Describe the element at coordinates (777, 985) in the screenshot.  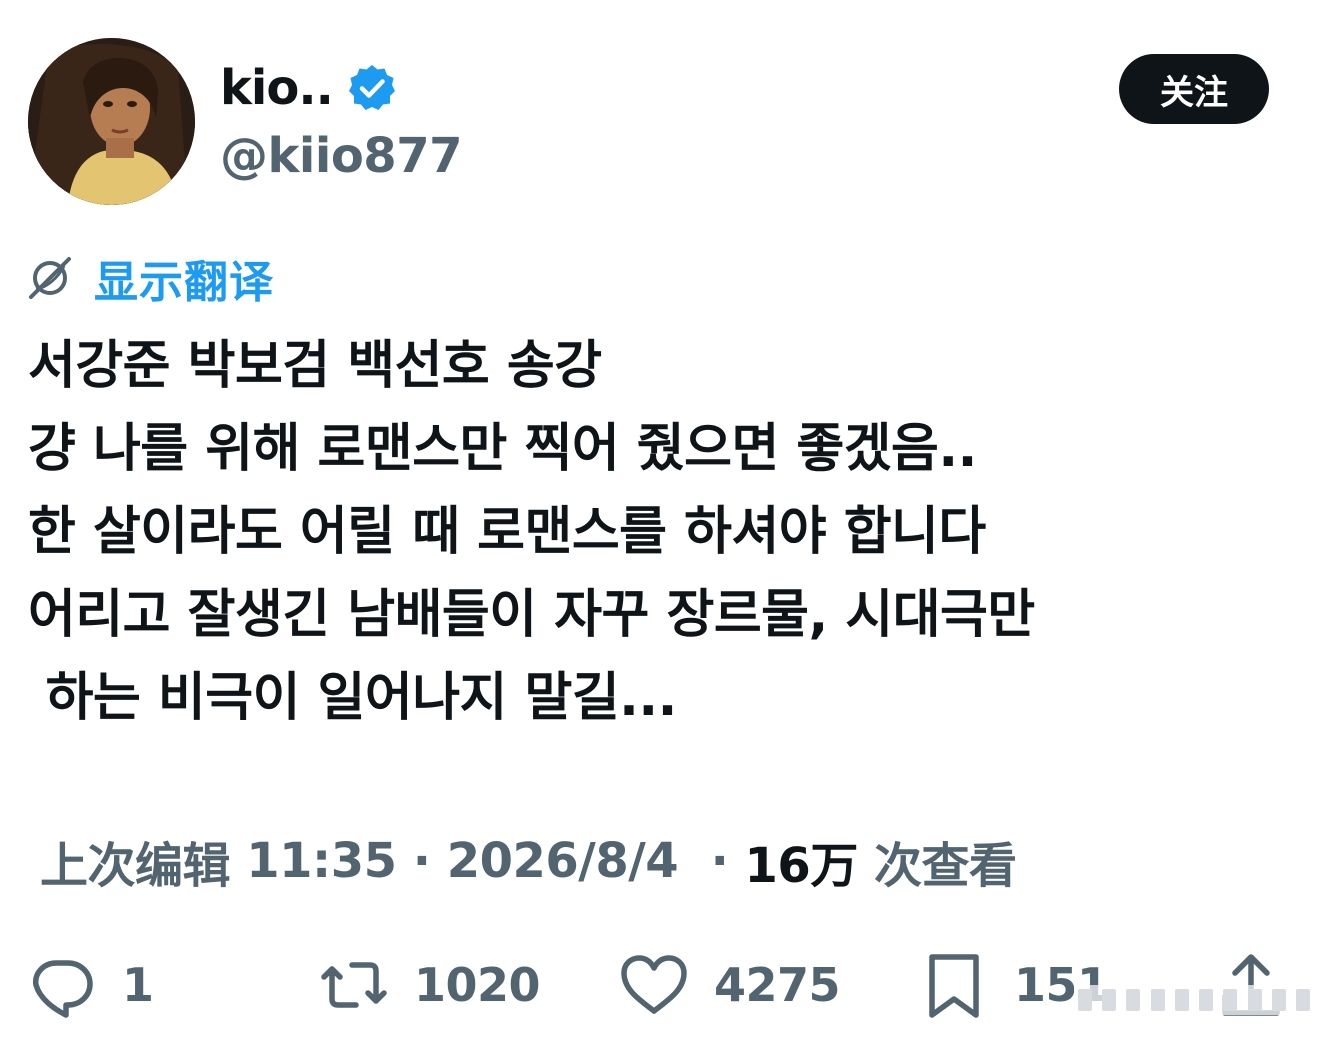
I see `like-count: 4275` at that location.